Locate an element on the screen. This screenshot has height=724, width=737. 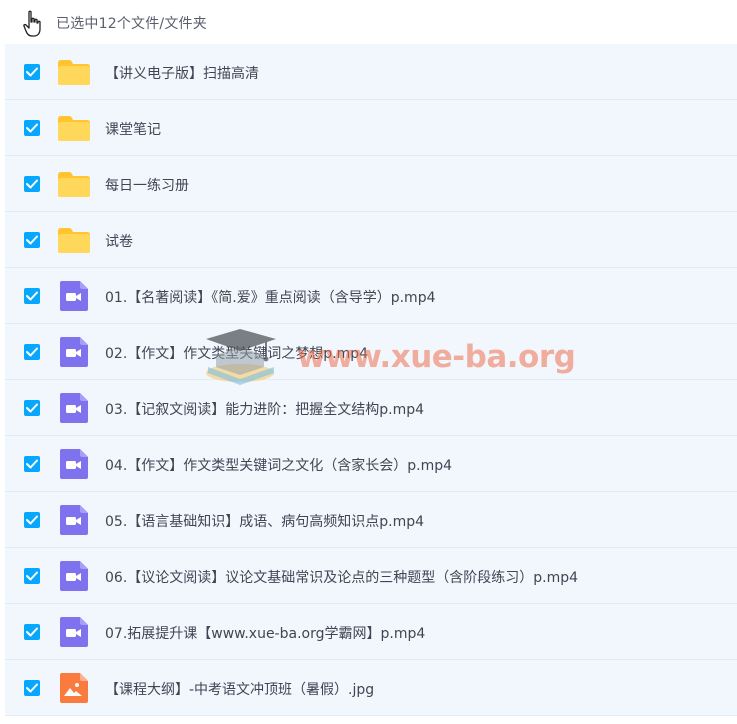
file-row: 【课程大纲】-中考语文冲顶班（暑假）.jpg is located at coordinates (371, 688).